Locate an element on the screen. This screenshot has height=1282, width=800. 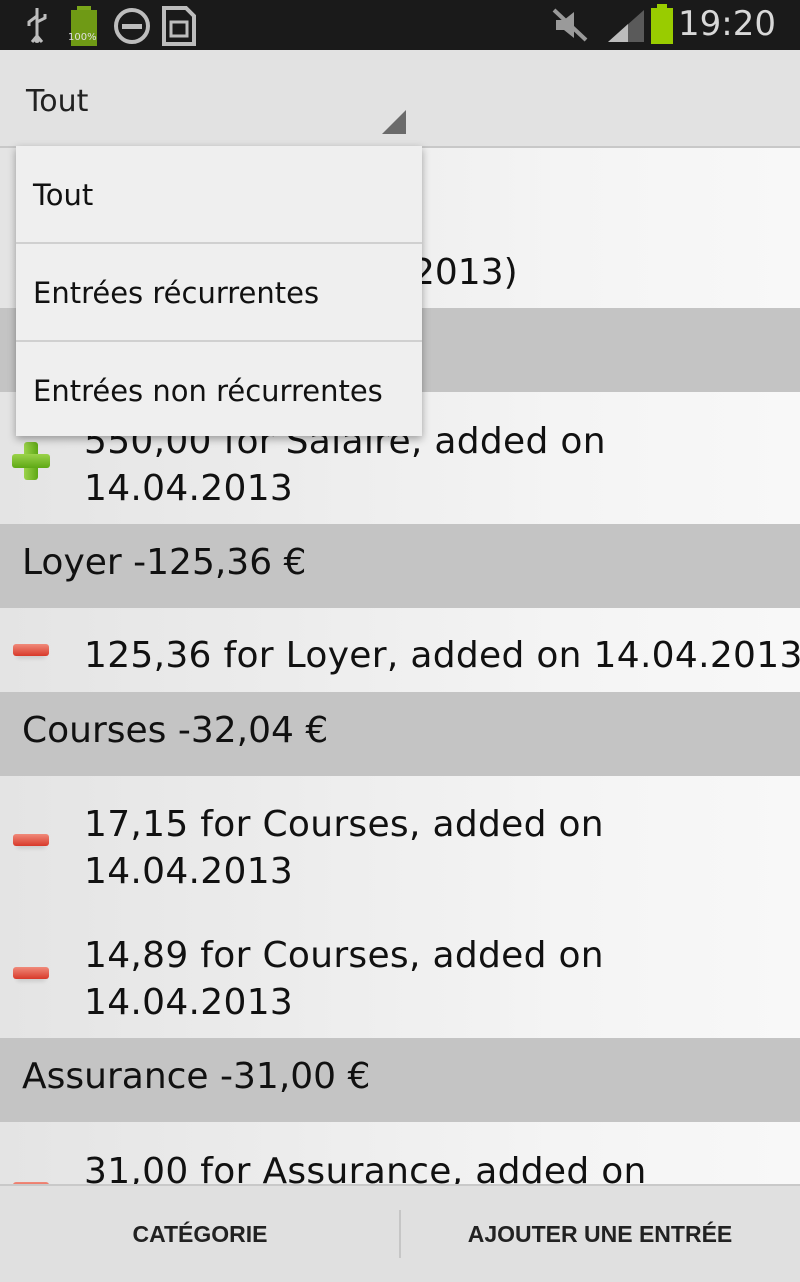
filter-spinner: Tout is located at coordinates (206, 98).